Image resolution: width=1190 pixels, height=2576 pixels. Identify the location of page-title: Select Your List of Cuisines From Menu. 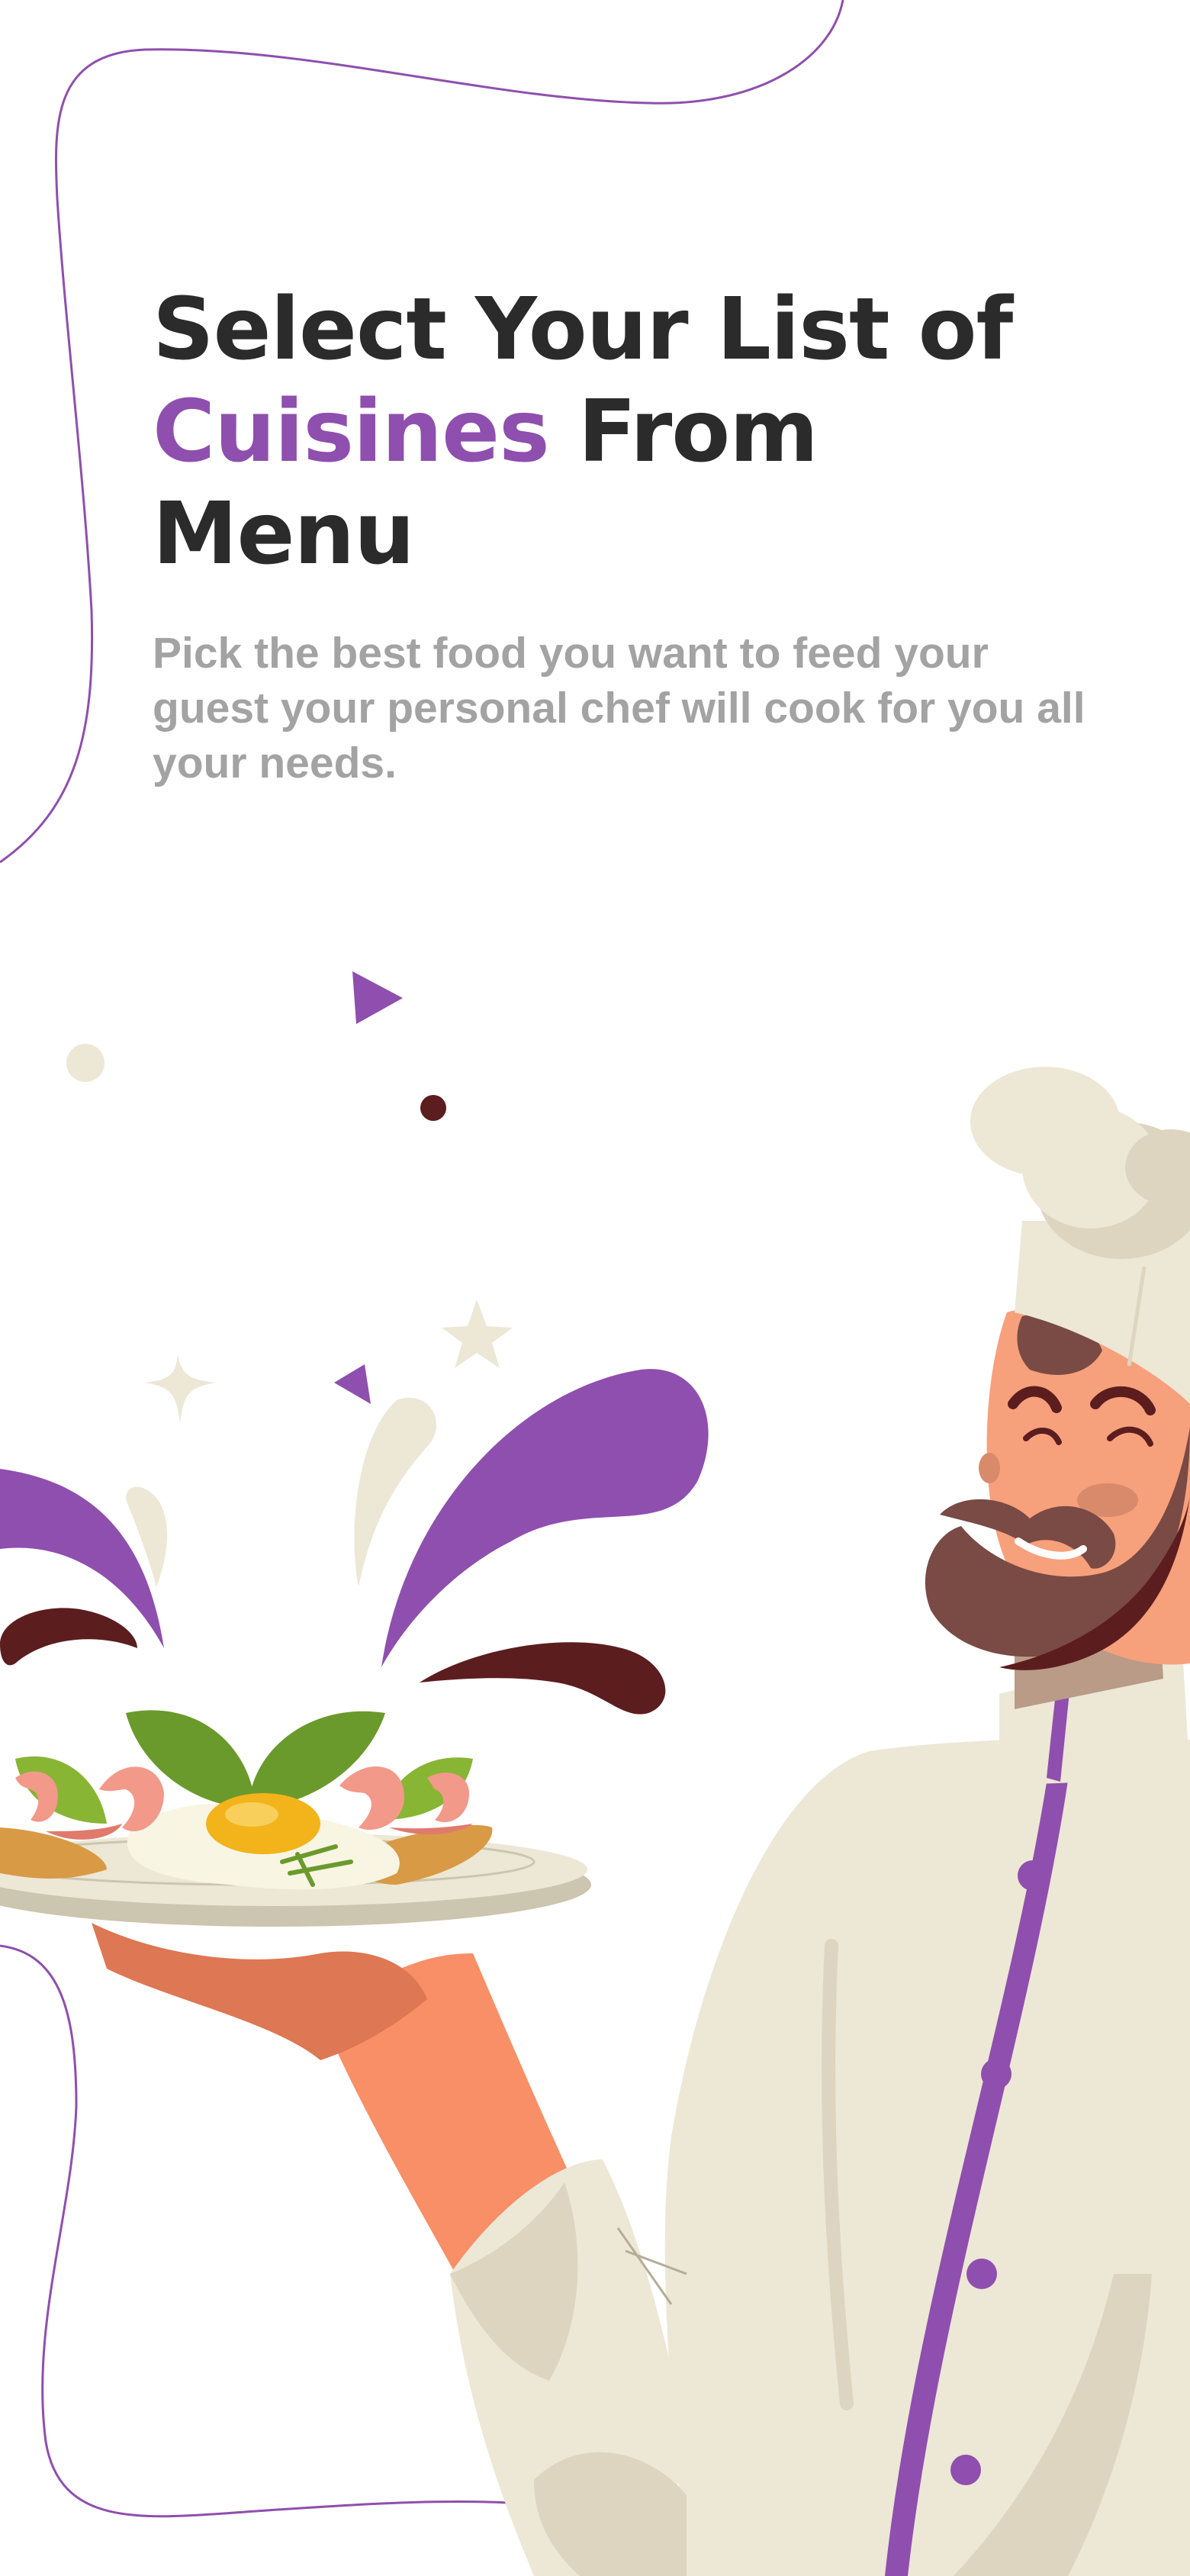
(625, 432).